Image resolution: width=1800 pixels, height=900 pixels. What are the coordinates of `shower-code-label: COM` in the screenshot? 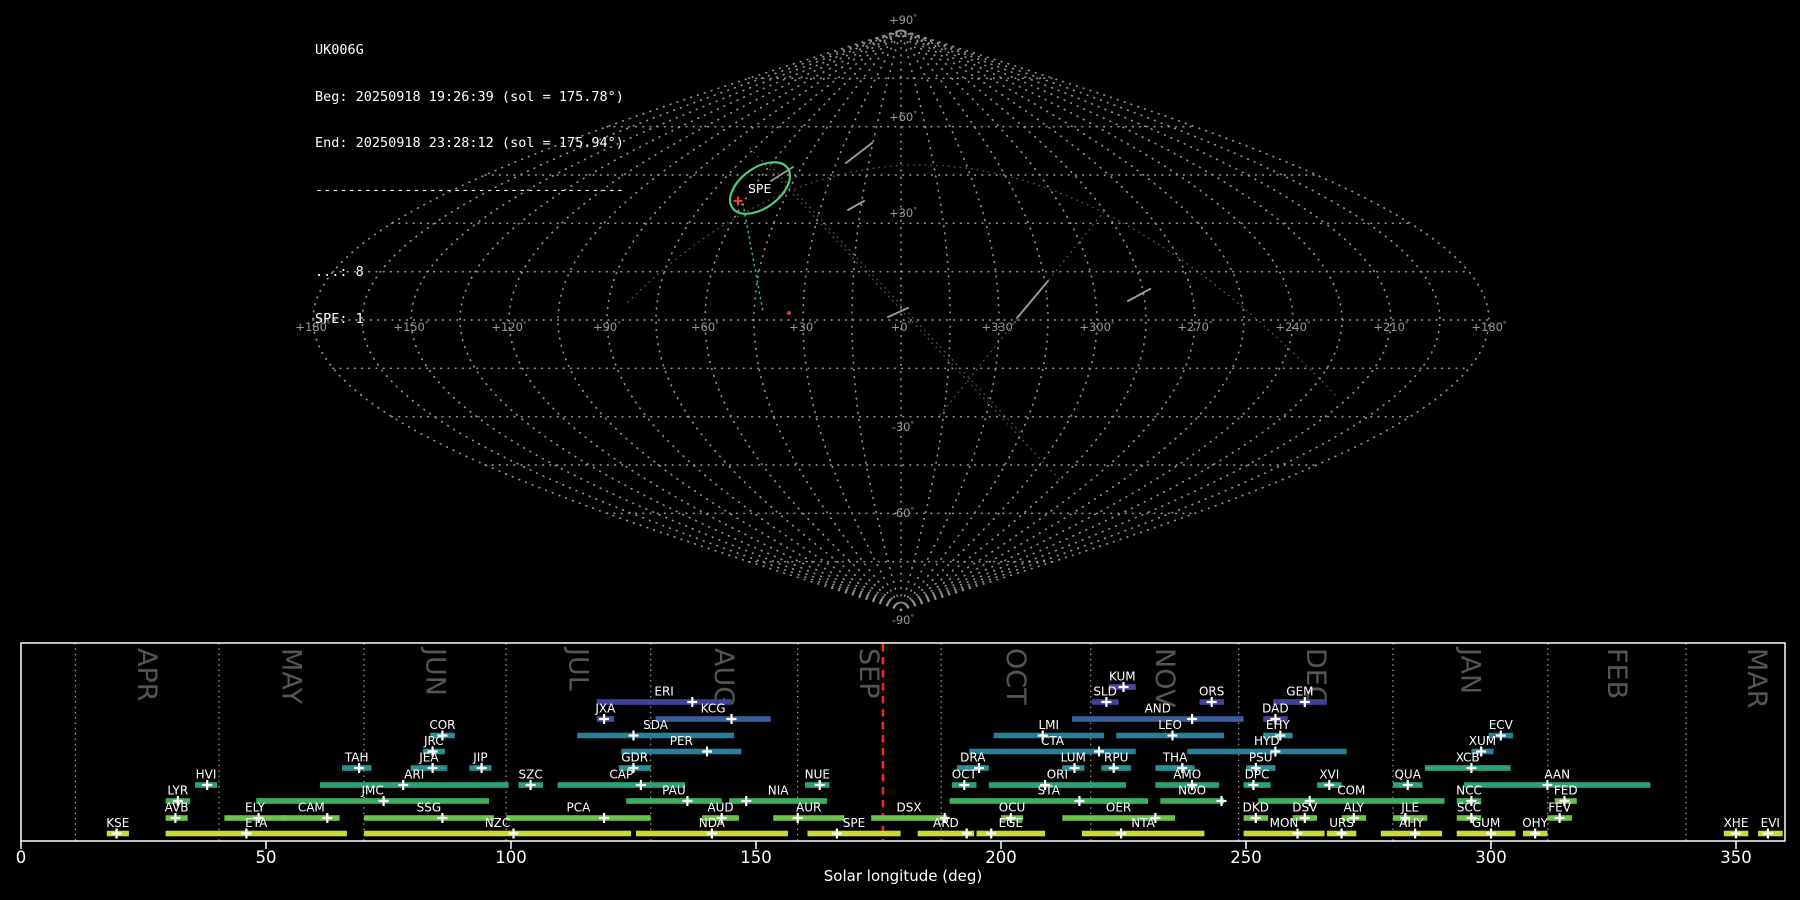 It's located at (1351, 791).